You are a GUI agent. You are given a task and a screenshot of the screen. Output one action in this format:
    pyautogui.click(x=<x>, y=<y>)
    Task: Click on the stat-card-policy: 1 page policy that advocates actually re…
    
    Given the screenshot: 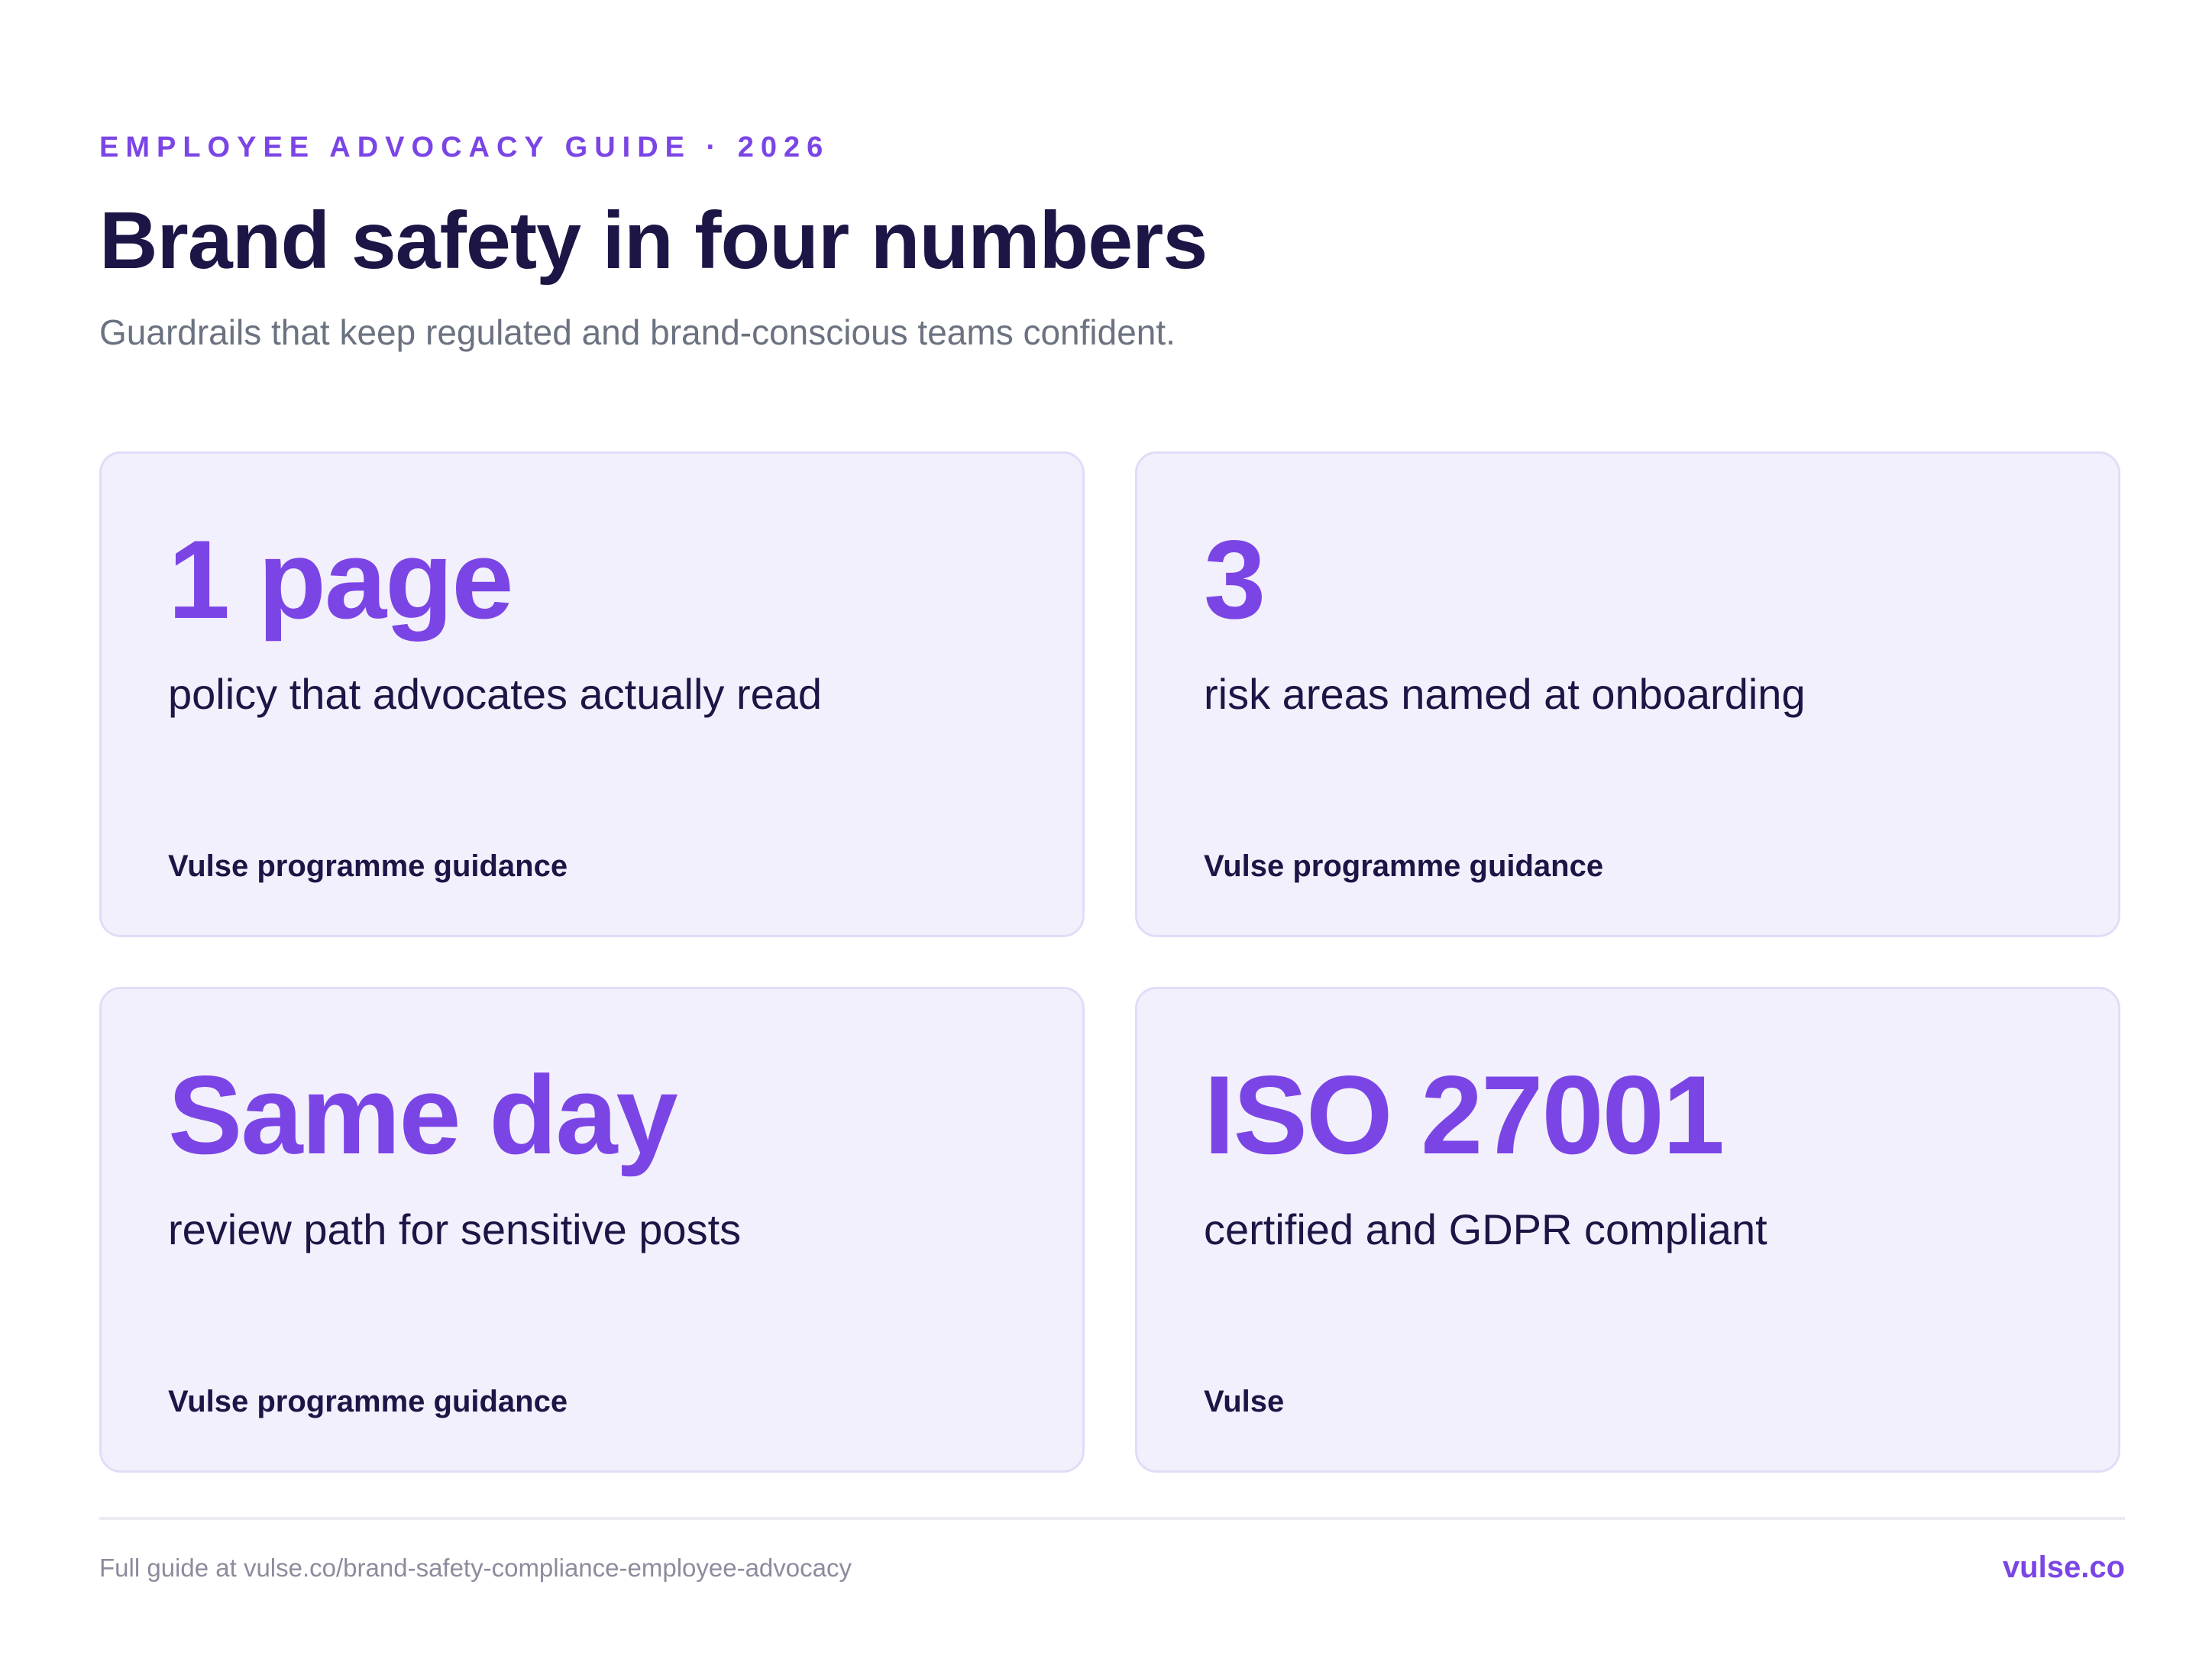 What is the action you would take?
    pyautogui.click(x=592, y=694)
    